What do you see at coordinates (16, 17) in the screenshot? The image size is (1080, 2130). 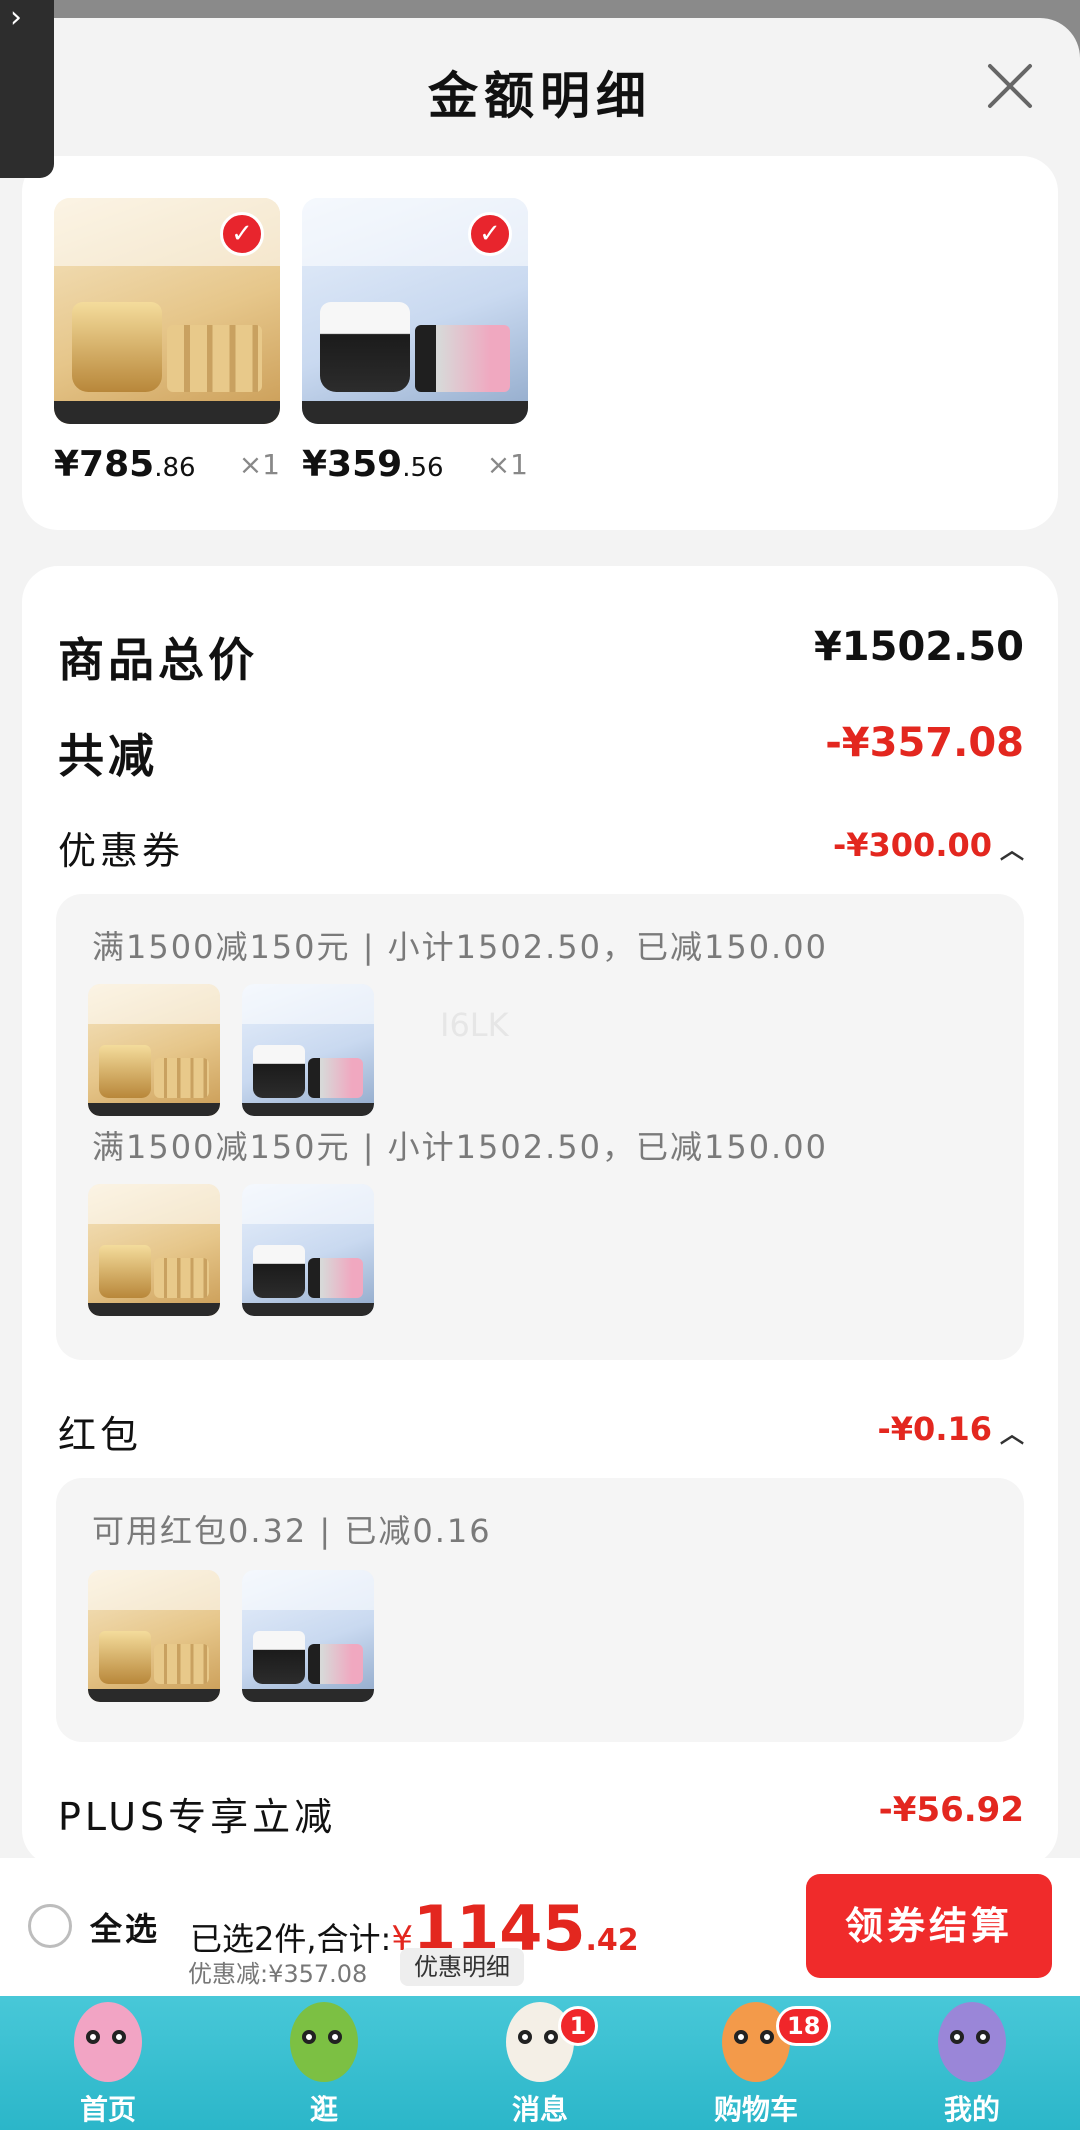 I see `chevron-right-icon: ›` at bounding box center [16, 17].